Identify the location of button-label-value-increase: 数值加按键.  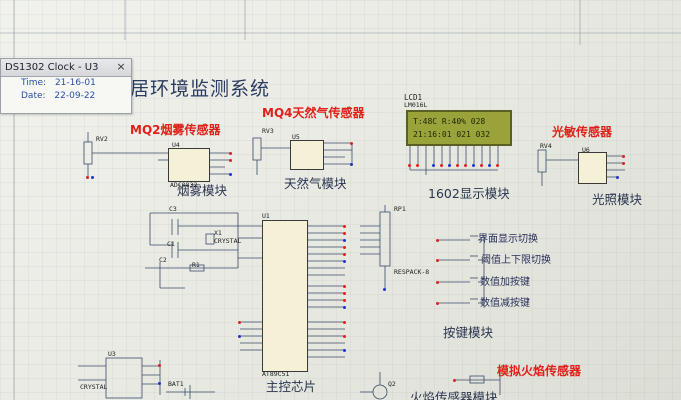
(505, 282).